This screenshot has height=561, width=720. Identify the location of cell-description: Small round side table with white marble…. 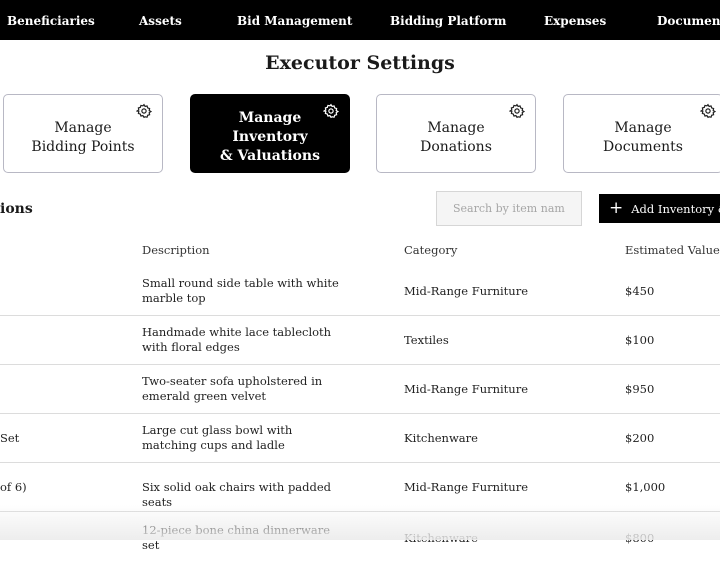
(240, 290).